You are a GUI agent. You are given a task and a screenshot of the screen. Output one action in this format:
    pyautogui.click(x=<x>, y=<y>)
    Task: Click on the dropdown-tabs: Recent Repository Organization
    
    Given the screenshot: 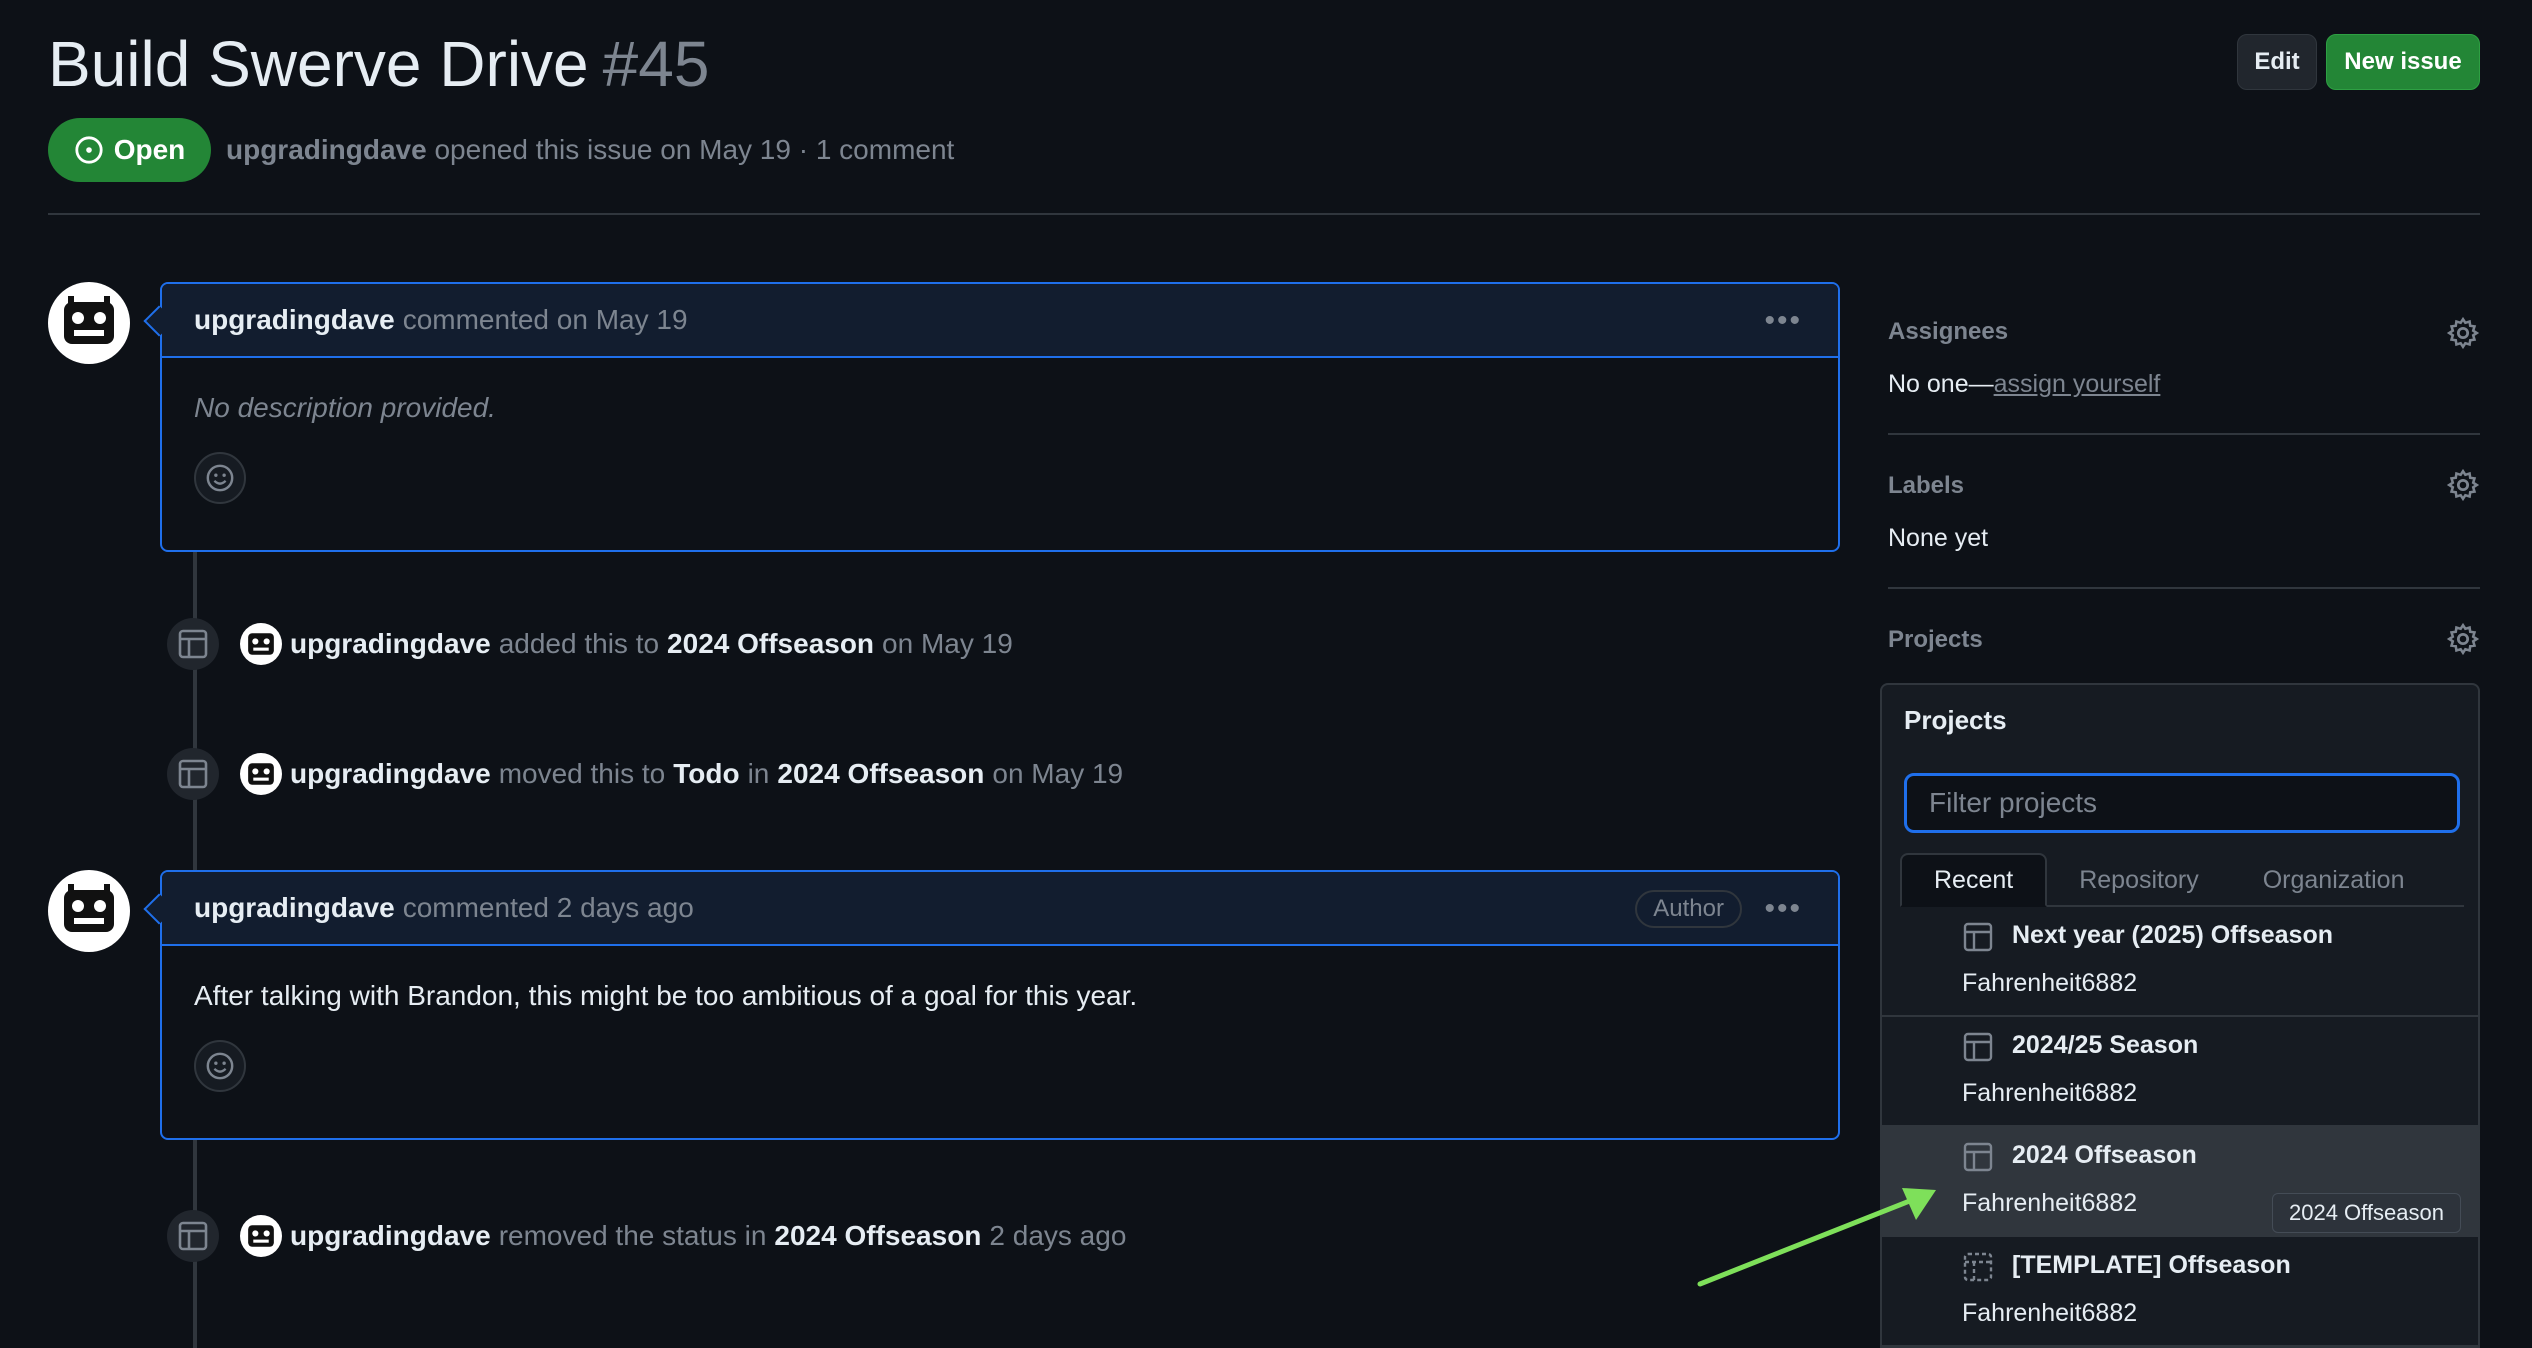 What is the action you would take?
    pyautogui.click(x=2182, y=880)
    